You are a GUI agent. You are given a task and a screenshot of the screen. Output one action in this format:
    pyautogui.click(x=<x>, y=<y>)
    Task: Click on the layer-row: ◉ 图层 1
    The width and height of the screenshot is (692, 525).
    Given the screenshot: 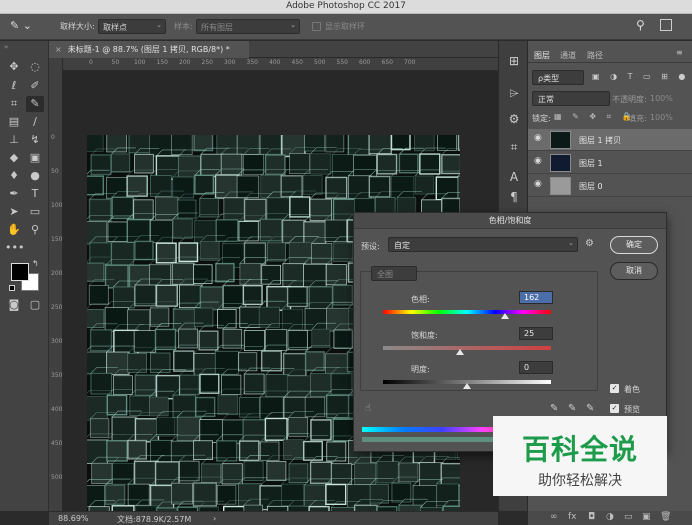 What is the action you would take?
    pyautogui.click(x=610, y=163)
    